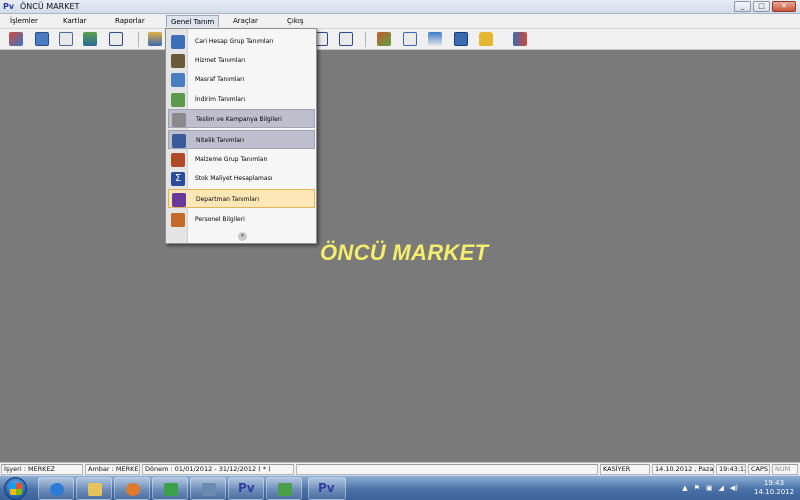  I want to click on menu-item-label: Teslim ve Kampanya Bilgileri, so click(239, 119).